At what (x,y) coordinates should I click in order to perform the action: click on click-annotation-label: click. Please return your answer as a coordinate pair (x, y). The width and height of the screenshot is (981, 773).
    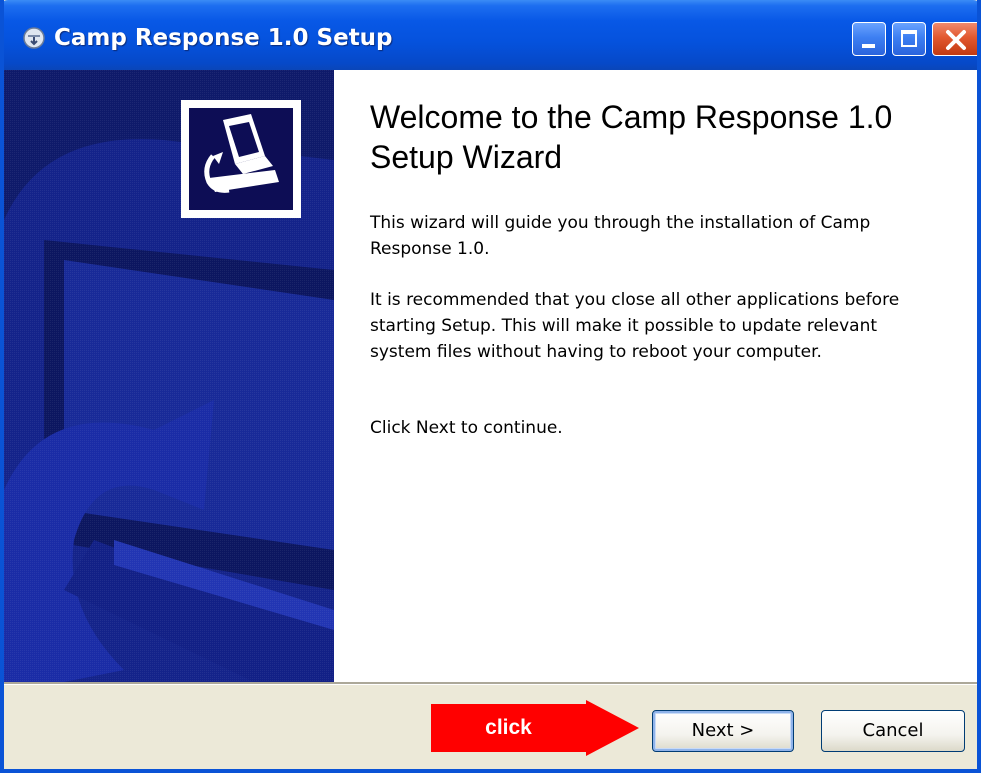
    Looking at the image, I should click on (508, 727).